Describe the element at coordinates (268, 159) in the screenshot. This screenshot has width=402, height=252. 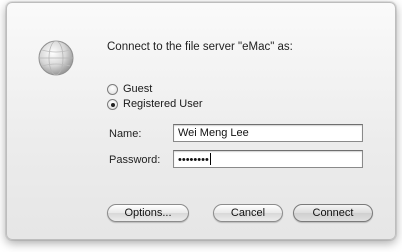
I see `password-field: ••••••••` at that location.